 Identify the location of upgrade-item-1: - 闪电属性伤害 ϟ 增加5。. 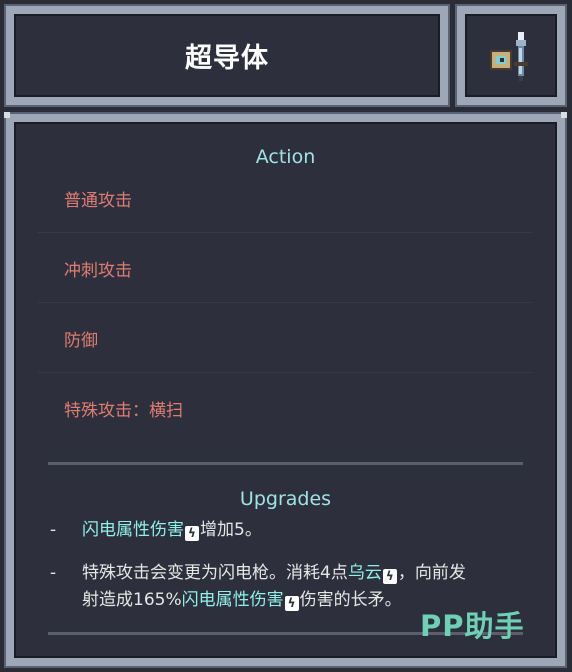
(292, 531).